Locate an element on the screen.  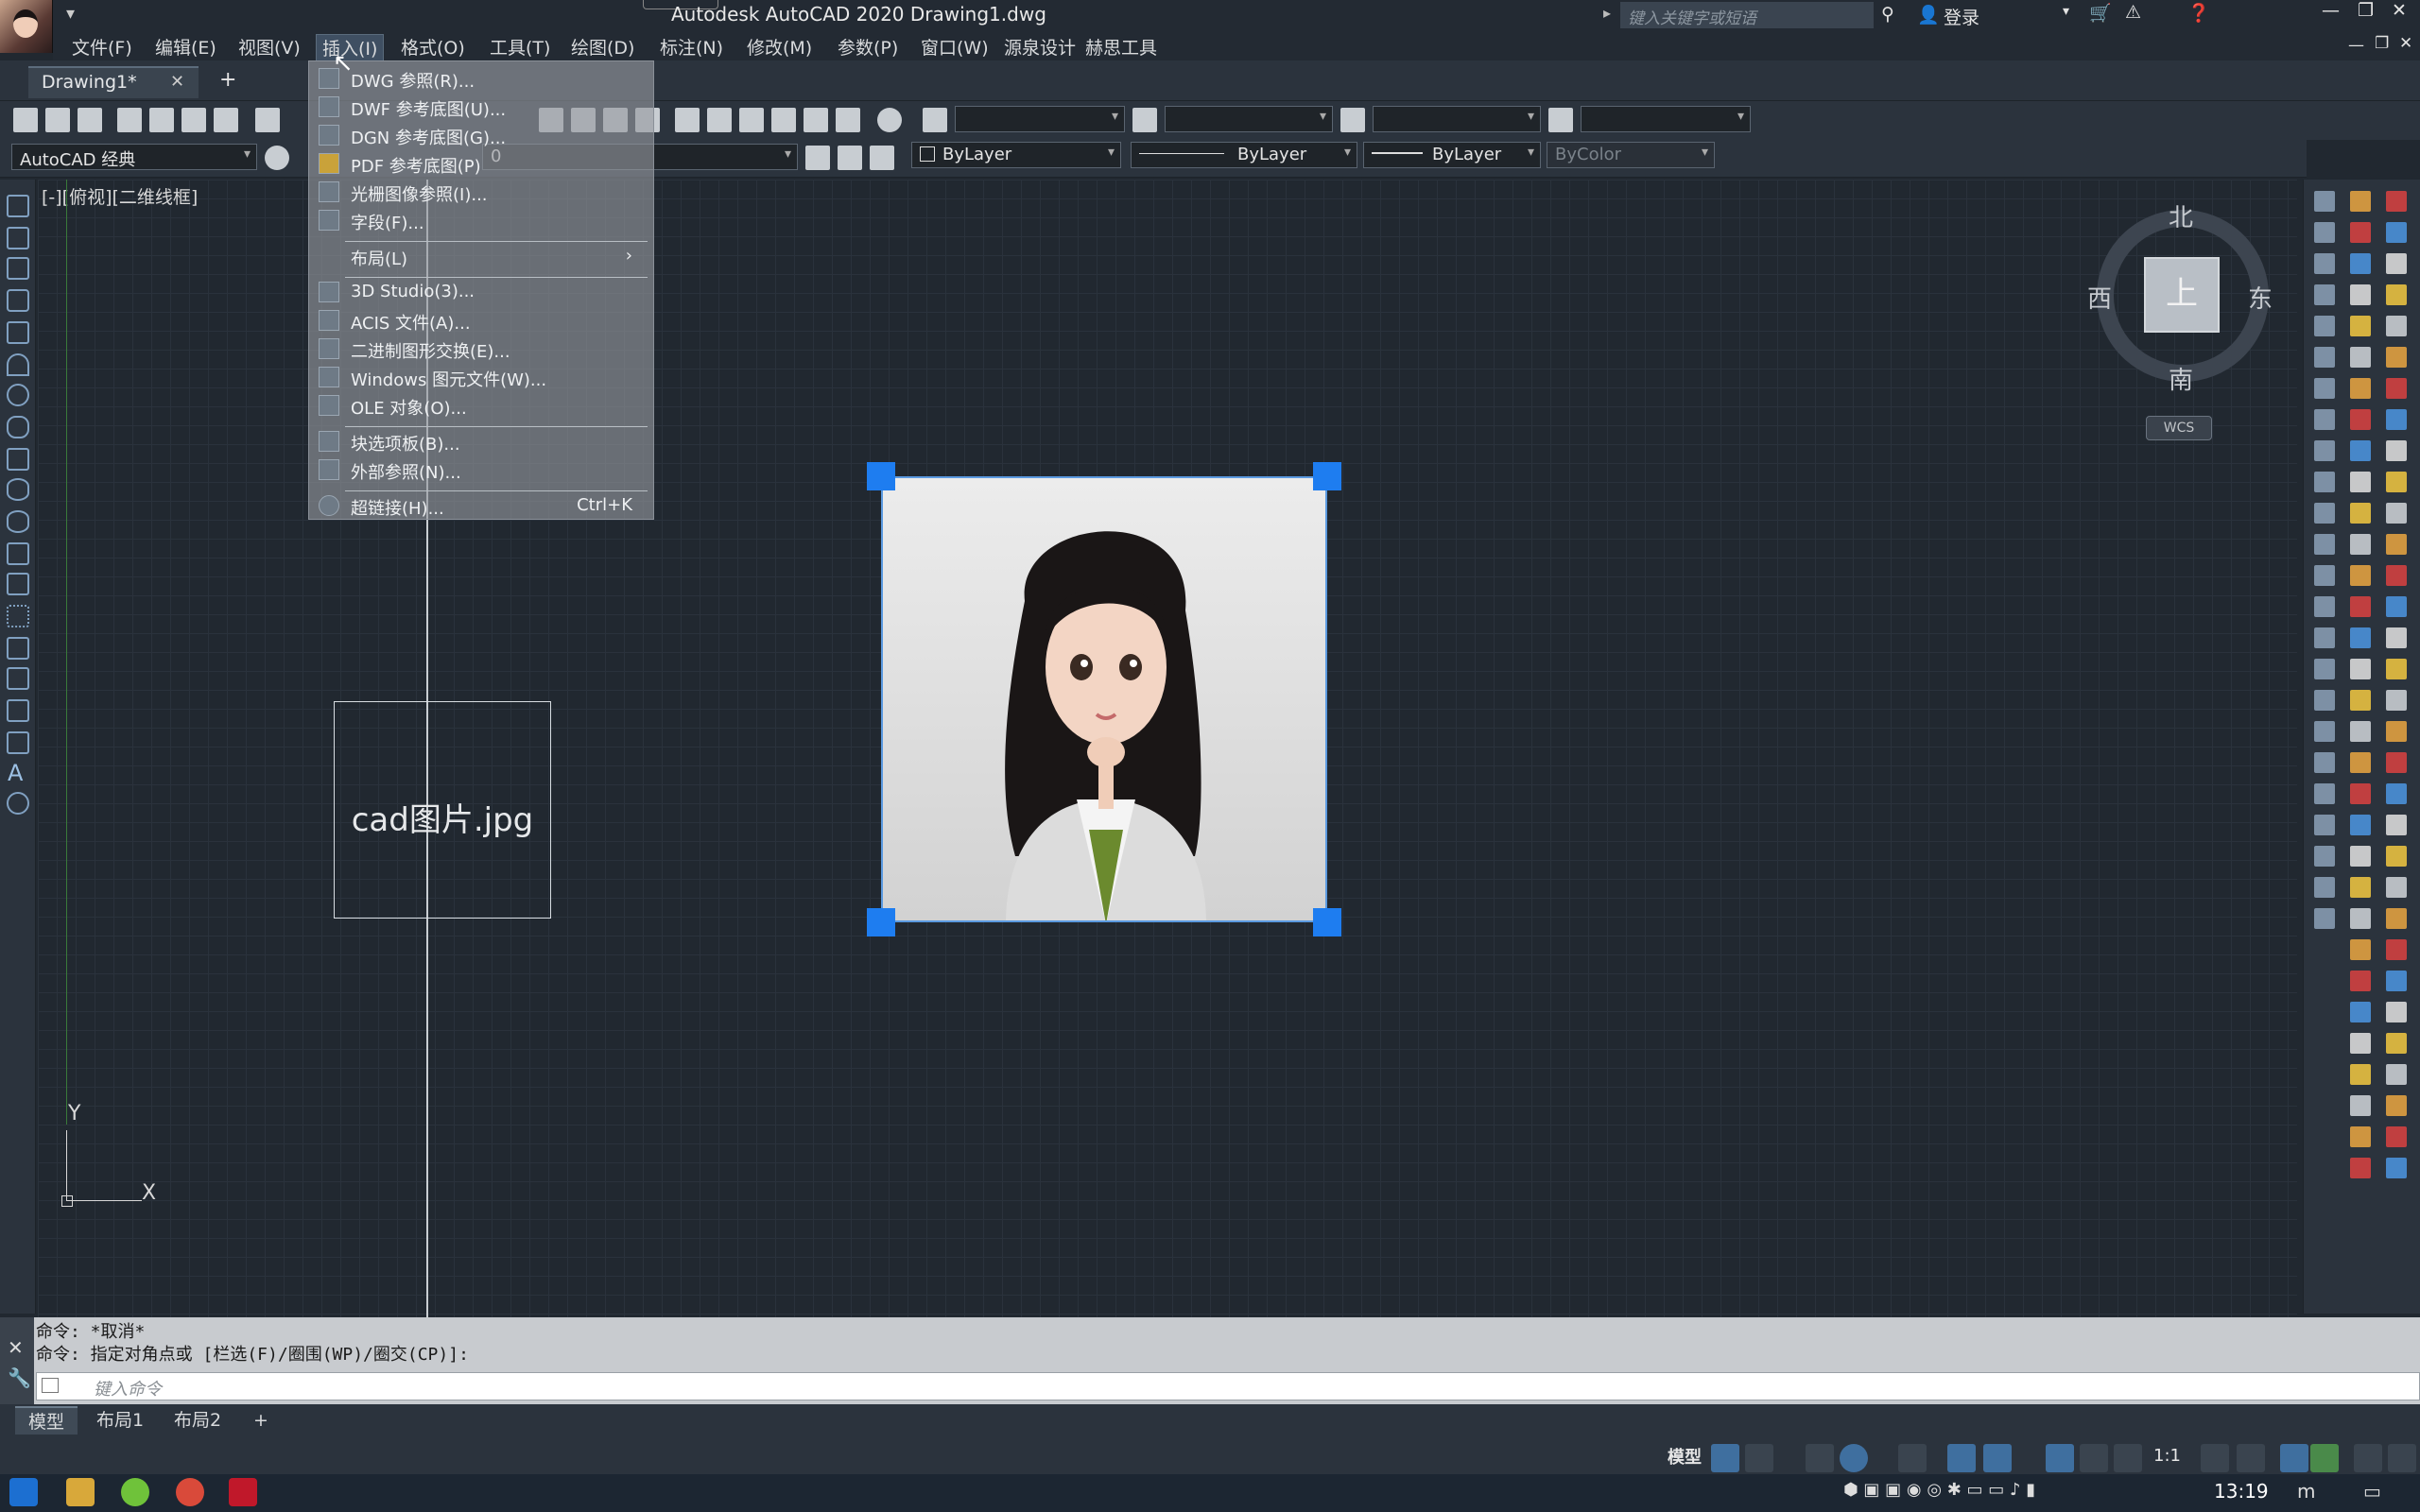
multileader-style-select: ▾ is located at coordinates (1666, 119).